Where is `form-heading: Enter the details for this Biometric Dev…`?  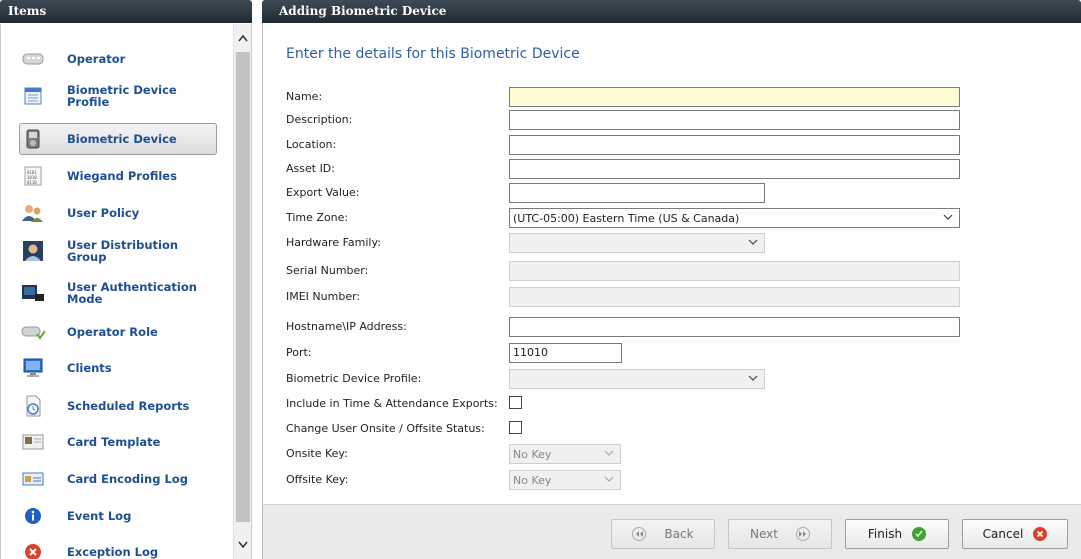 form-heading: Enter the details for this Biometric Dev… is located at coordinates (433, 54).